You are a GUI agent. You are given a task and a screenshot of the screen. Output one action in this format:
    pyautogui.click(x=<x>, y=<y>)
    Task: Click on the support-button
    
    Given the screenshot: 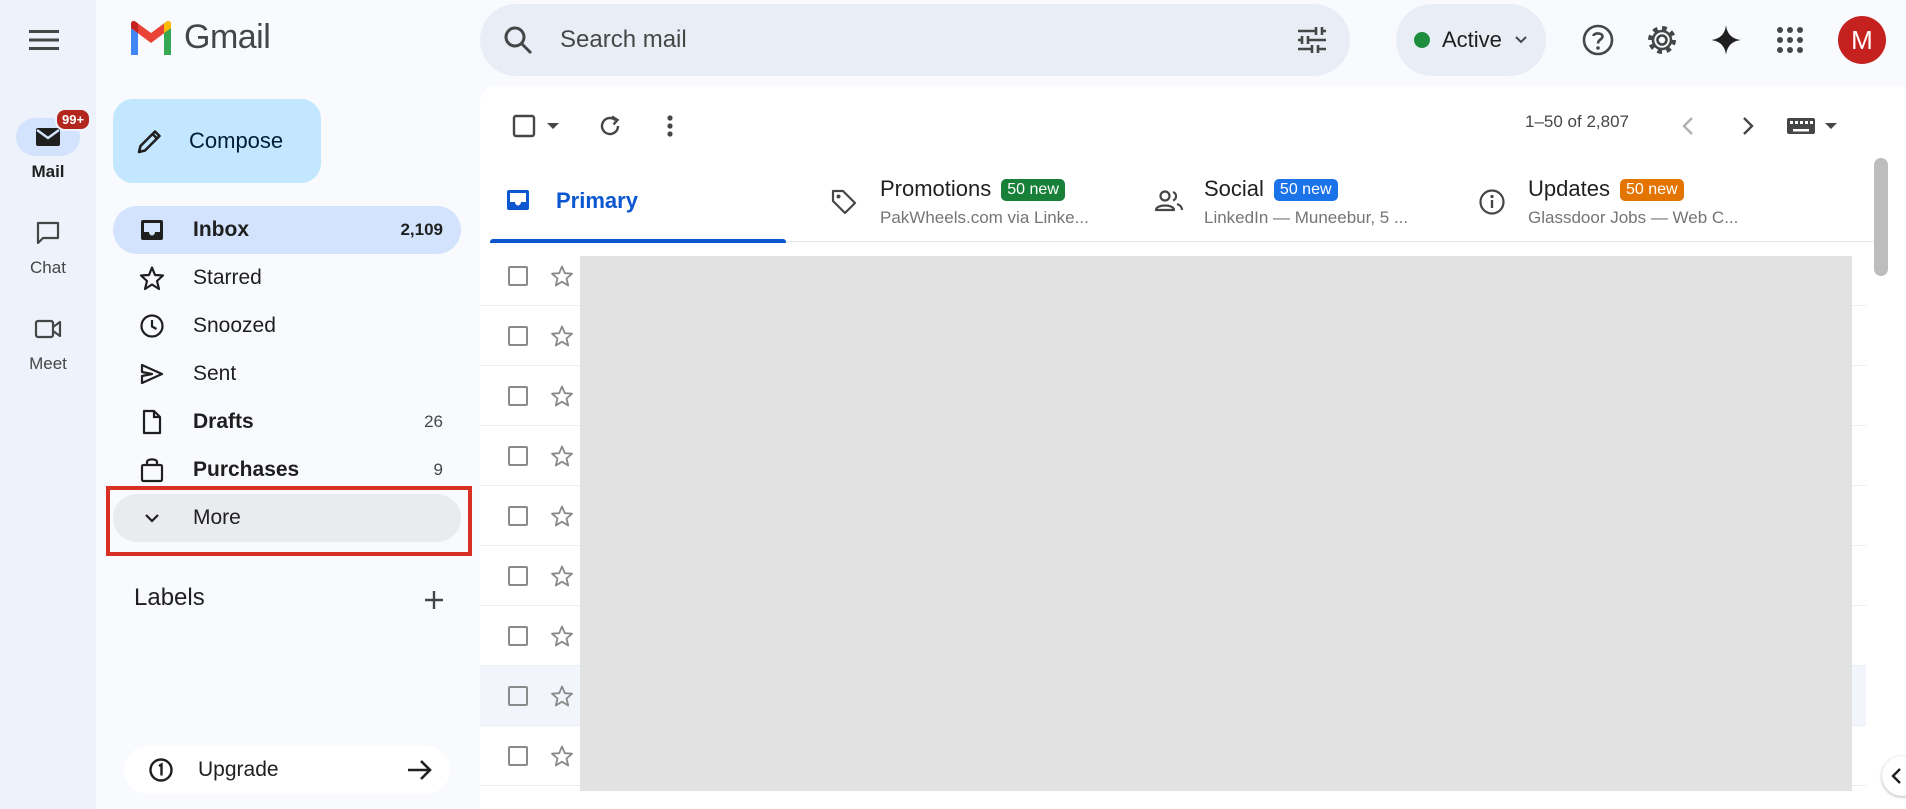 What is the action you would take?
    pyautogui.click(x=1598, y=40)
    